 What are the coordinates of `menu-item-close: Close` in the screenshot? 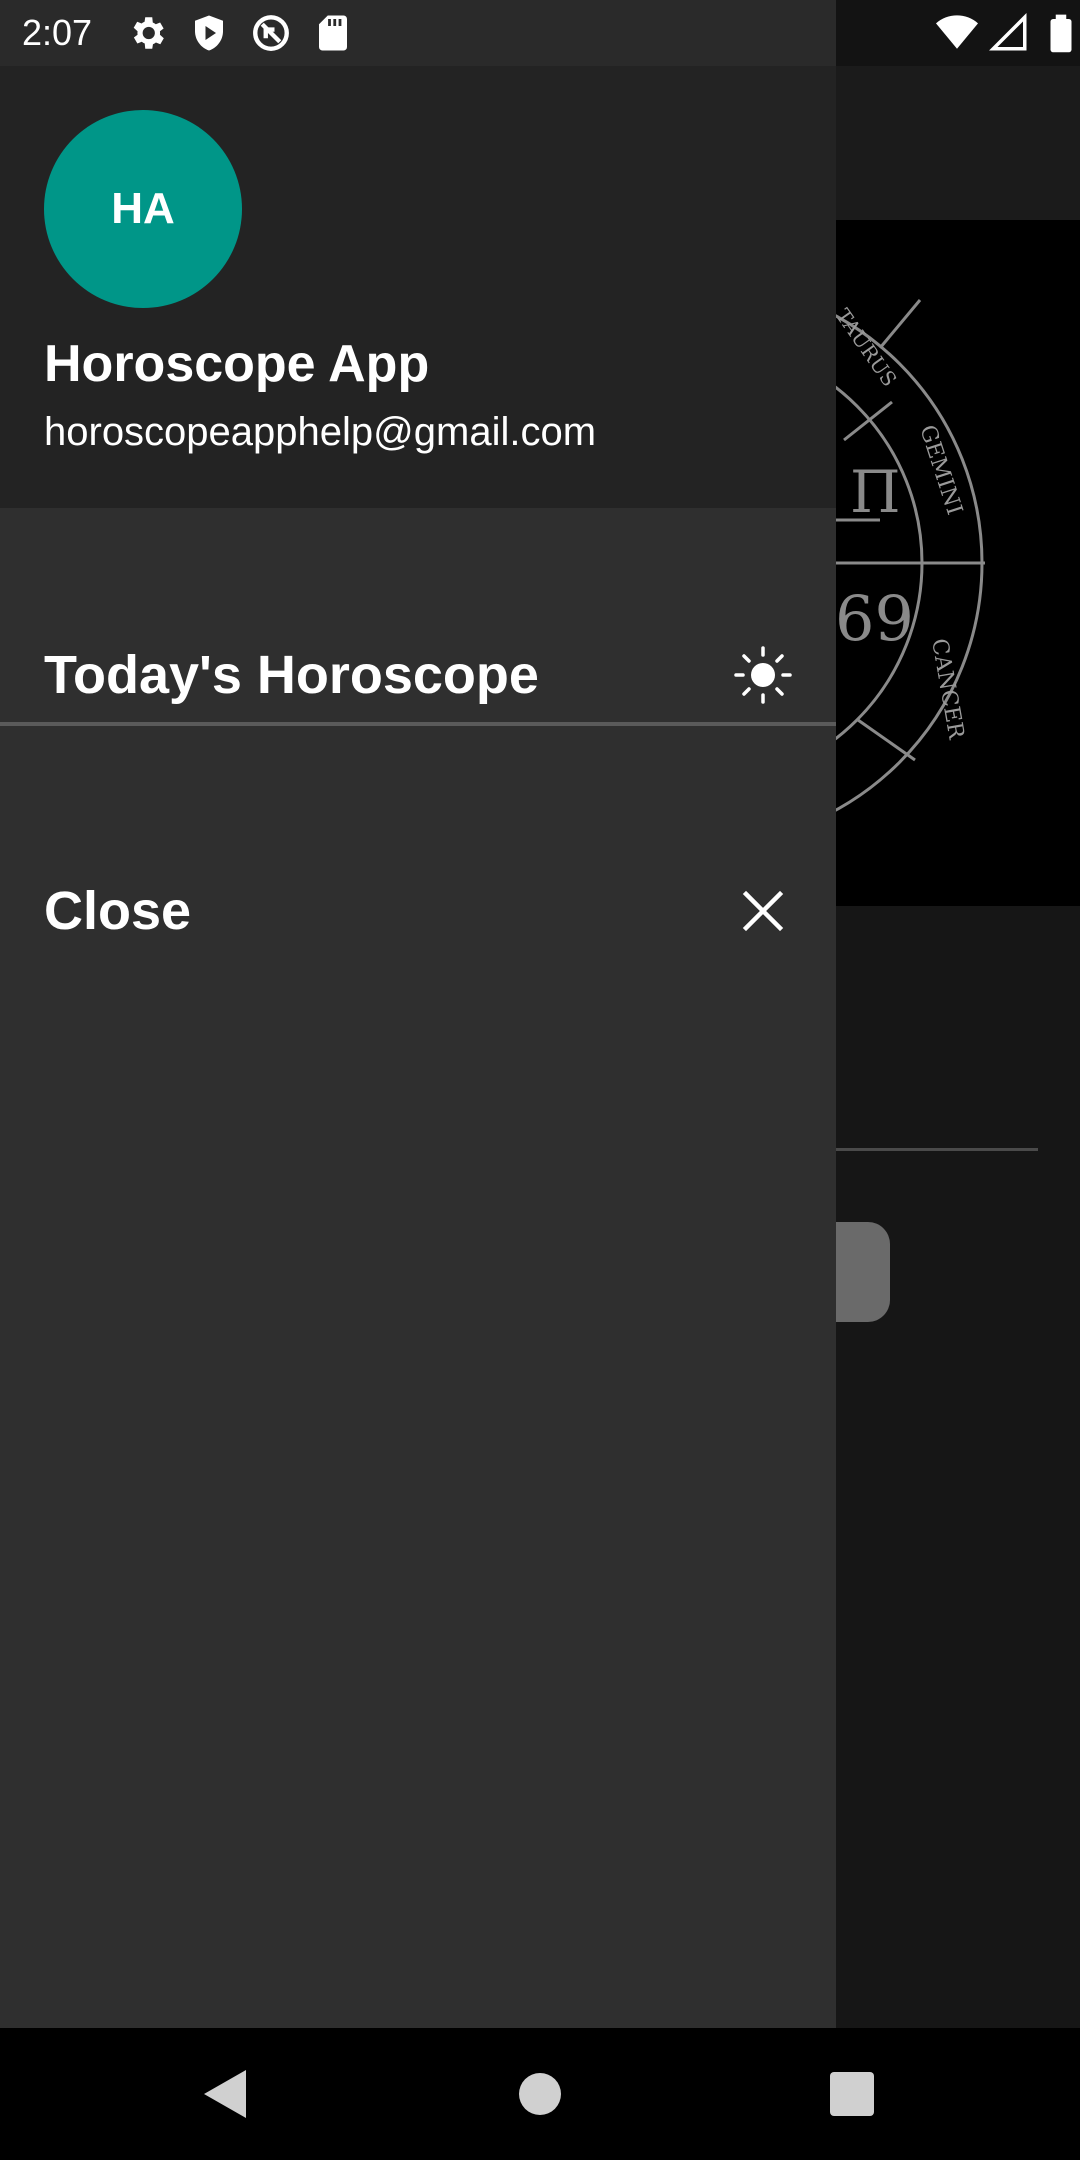 It's located at (418, 836).